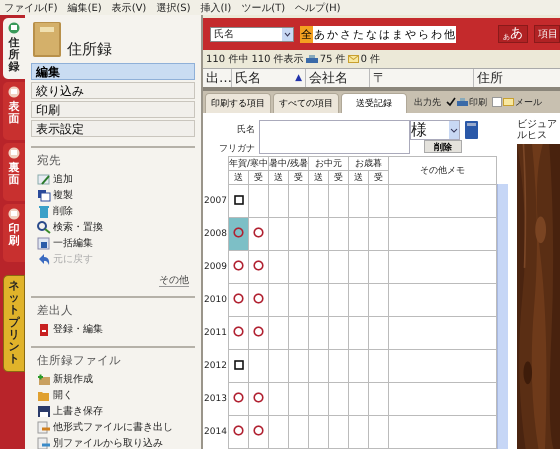  Describe the element at coordinates (113, 179) in the screenshot. I see `action-item: 追加` at that location.